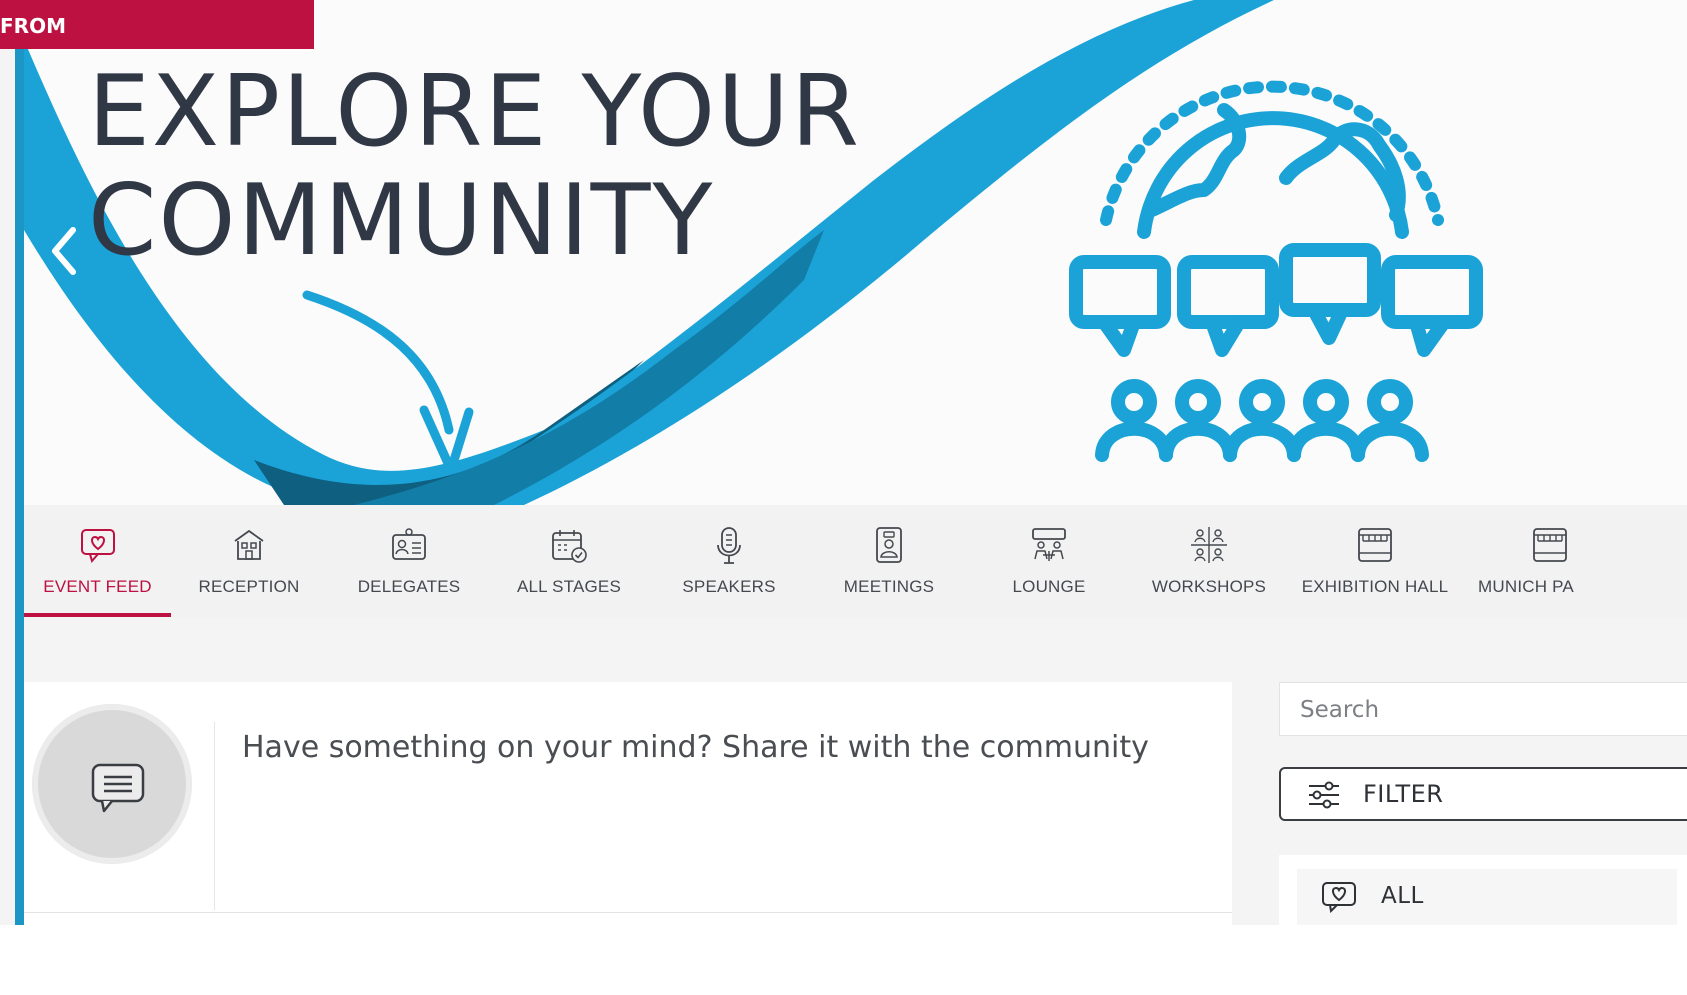  What do you see at coordinates (1324, 795) in the screenshot?
I see `sliders-icon` at bounding box center [1324, 795].